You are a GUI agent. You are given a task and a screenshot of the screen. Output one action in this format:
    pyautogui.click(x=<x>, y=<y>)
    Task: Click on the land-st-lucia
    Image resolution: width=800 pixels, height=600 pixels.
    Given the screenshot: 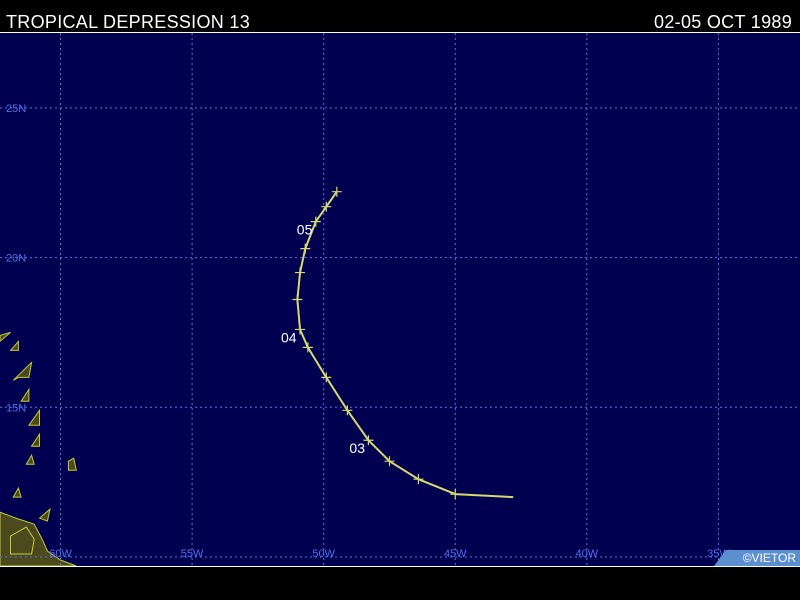 What is the action you would take?
    pyautogui.click(x=35, y=439)
    